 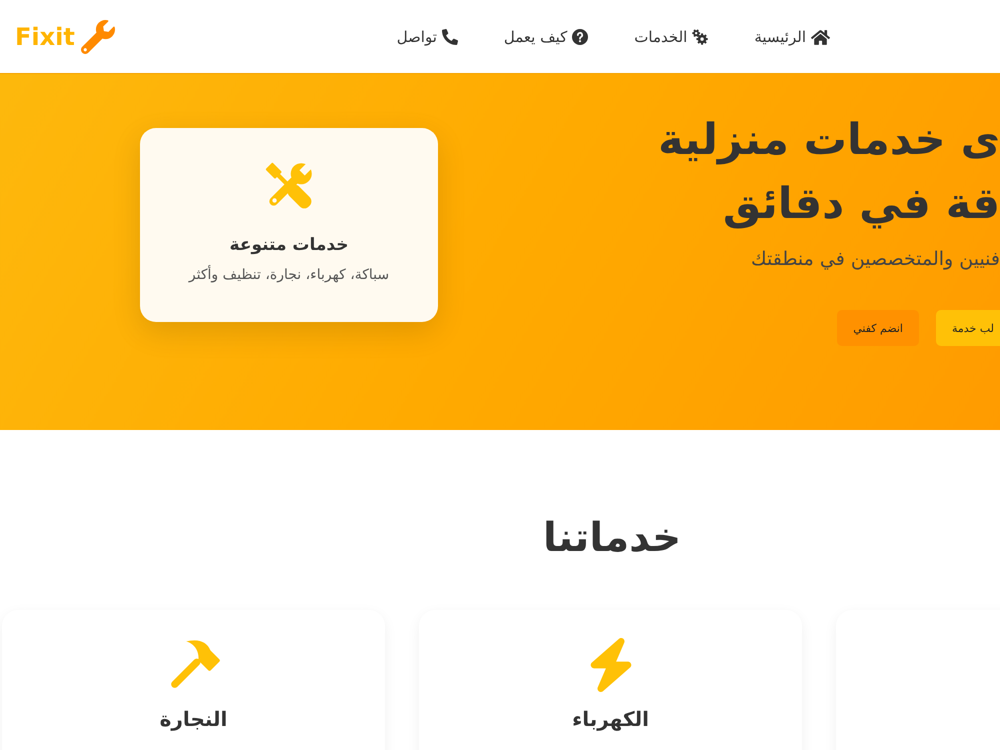 What do you see at coordinates (612, 538) in the screenshot?
I see `section-title: خدماتنا` at bounding box center [612, 538].